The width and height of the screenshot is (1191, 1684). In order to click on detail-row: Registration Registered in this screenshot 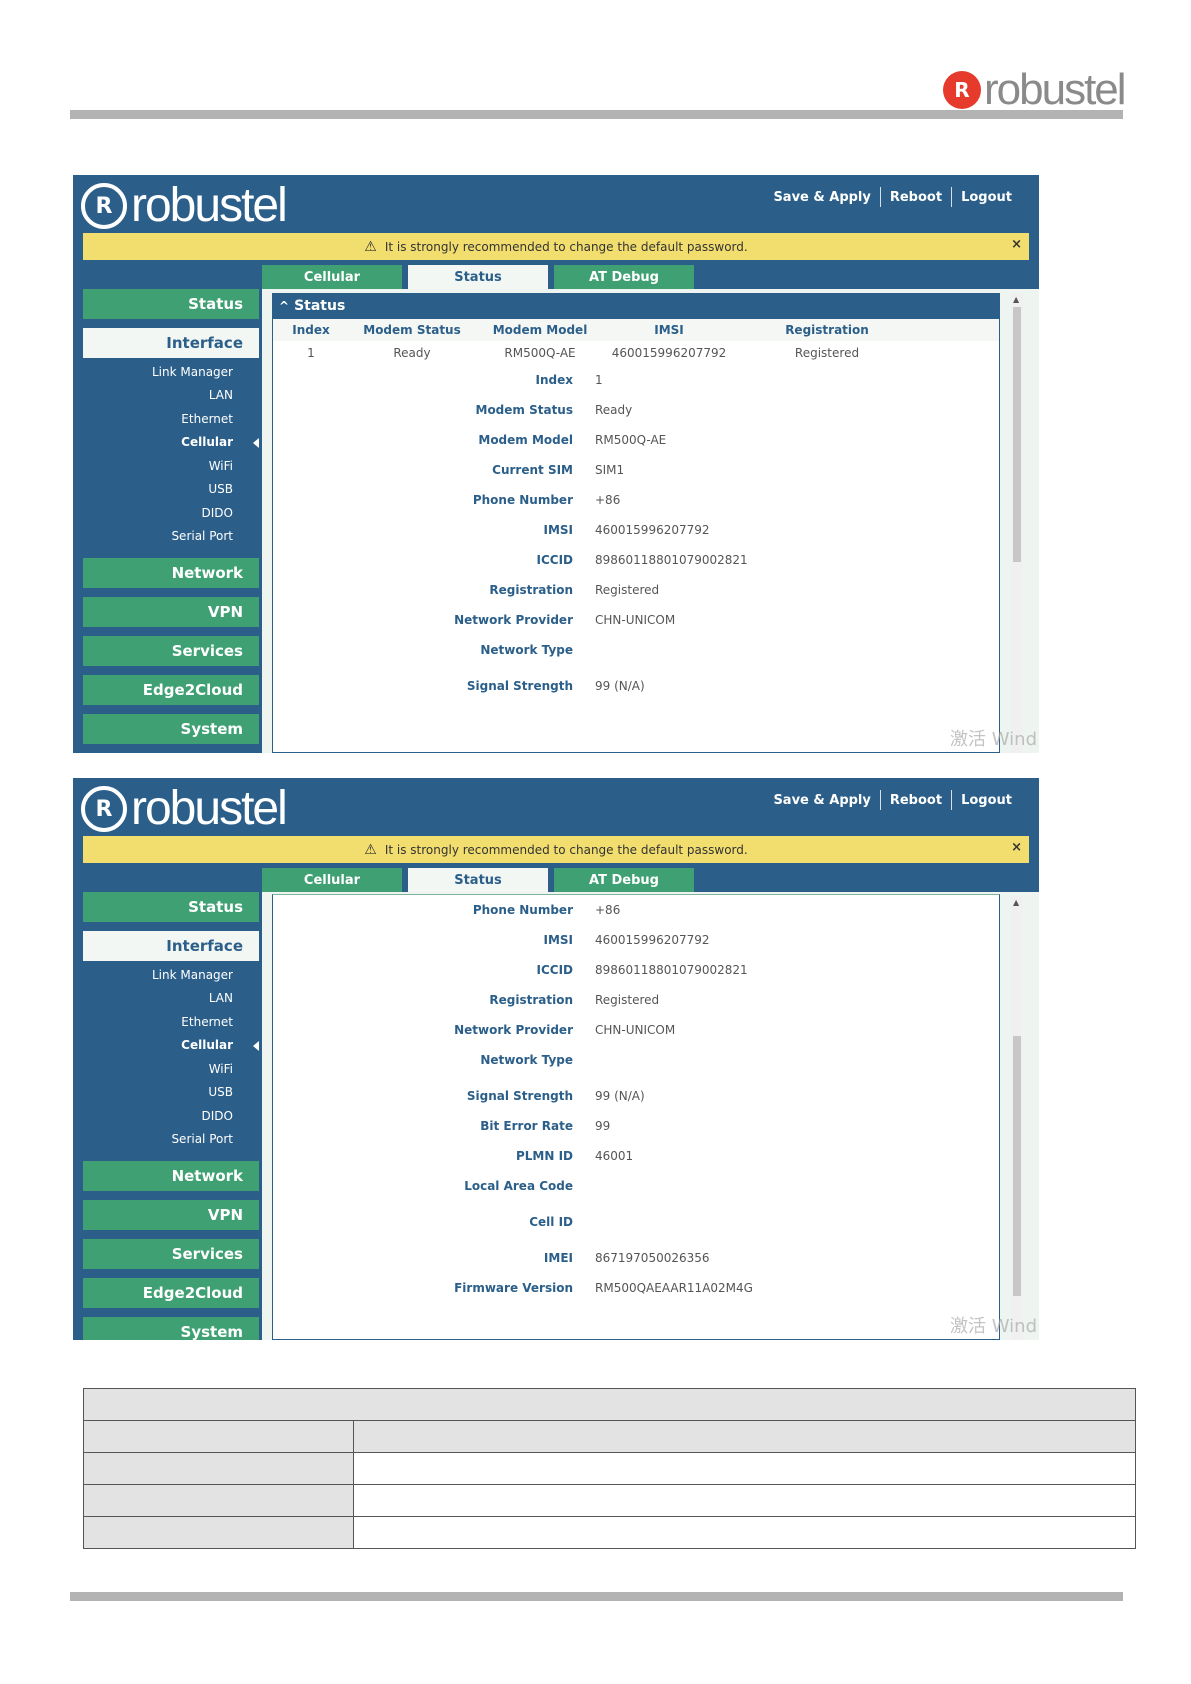, I will do `click(636, 1000)`.